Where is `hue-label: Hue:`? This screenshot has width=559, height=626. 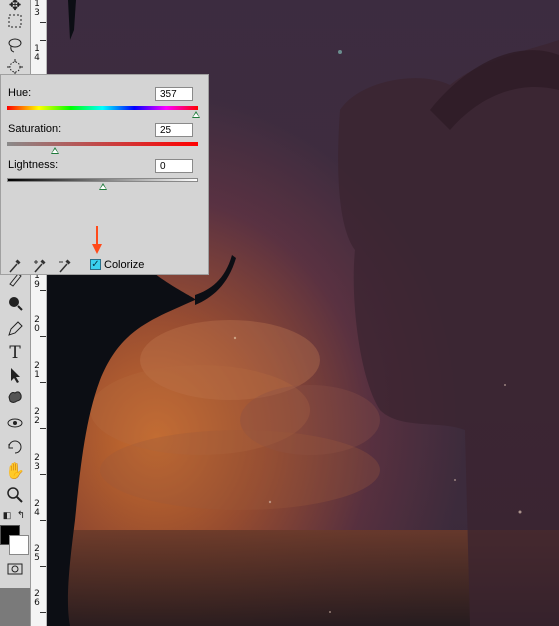
hue-label: Hue: is located at coordinates (20, 93).